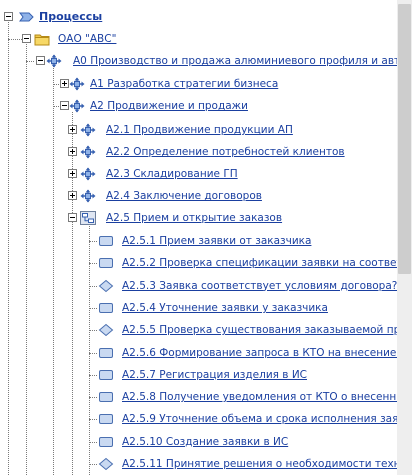 This screenshot has height=475, width=412. I want to click on tree-node-a1: А1 Разработка стратегии бизнеса, so click(198, 84).